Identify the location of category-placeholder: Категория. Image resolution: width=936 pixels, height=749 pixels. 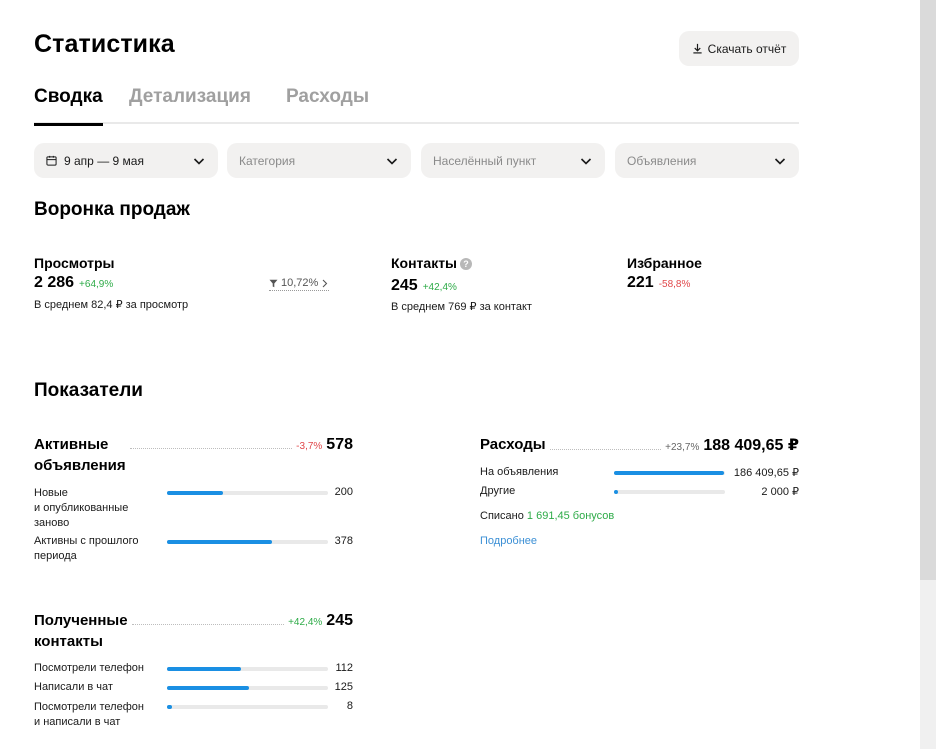
(267, 160).